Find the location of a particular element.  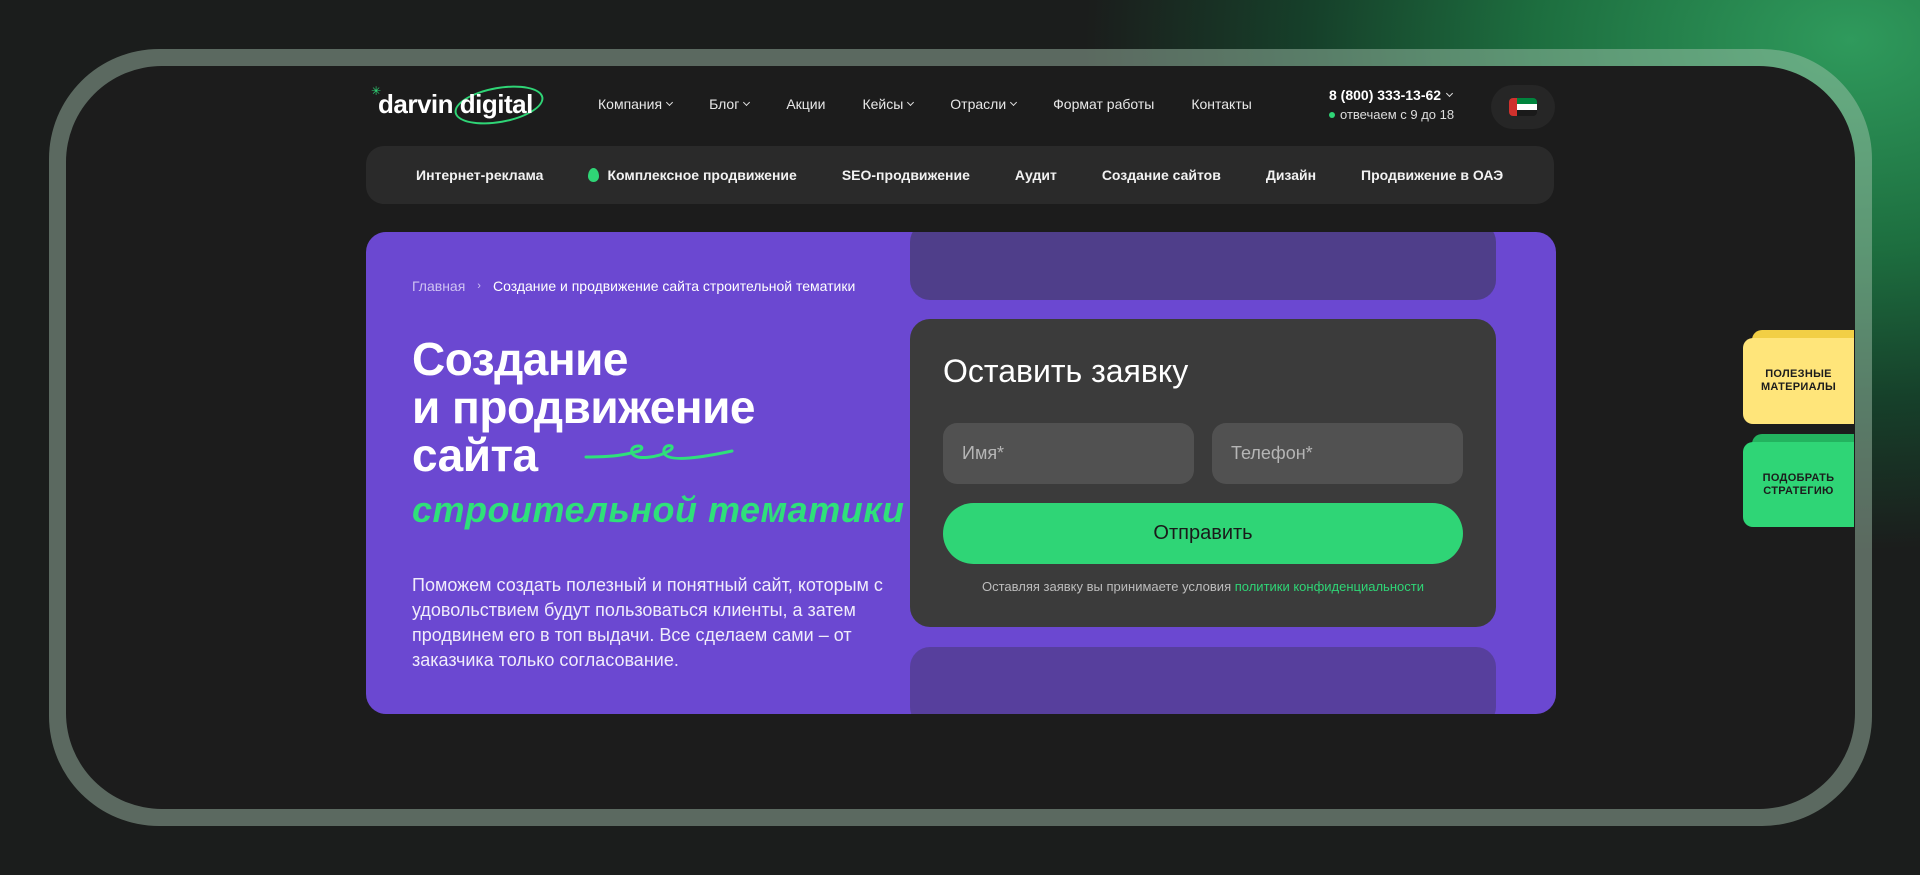

uae-flag-icon is located at coordinates (1523, 107).